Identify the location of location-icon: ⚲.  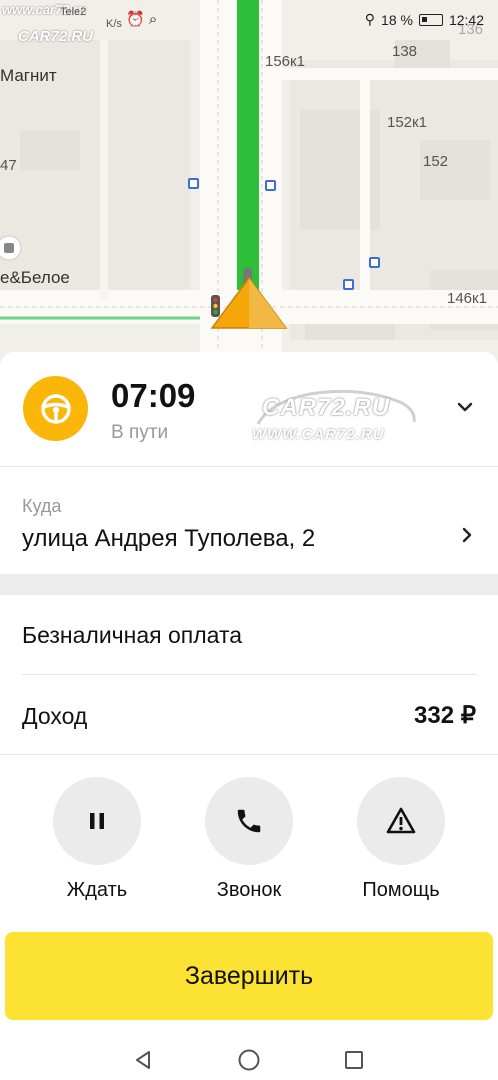
(370, 19).